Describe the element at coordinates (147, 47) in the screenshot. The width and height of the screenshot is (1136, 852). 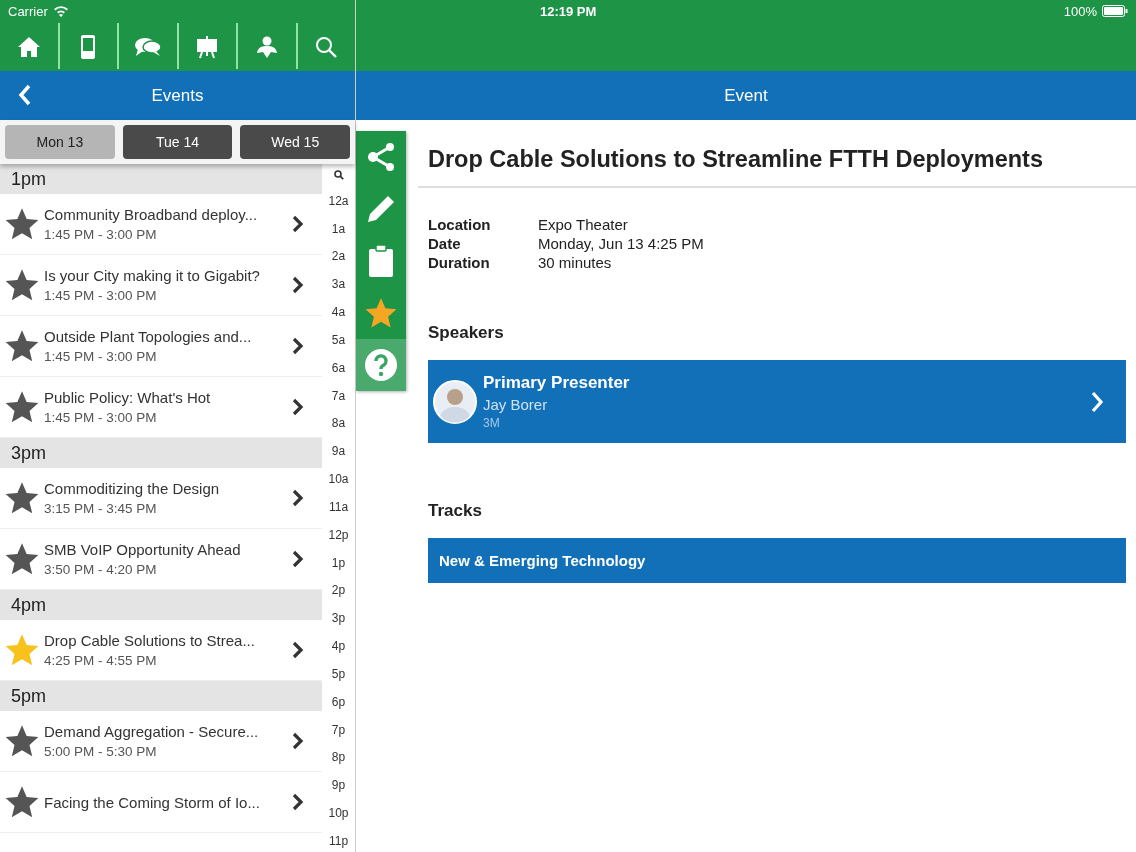
I see `chat-bubbles-icon` at that location.